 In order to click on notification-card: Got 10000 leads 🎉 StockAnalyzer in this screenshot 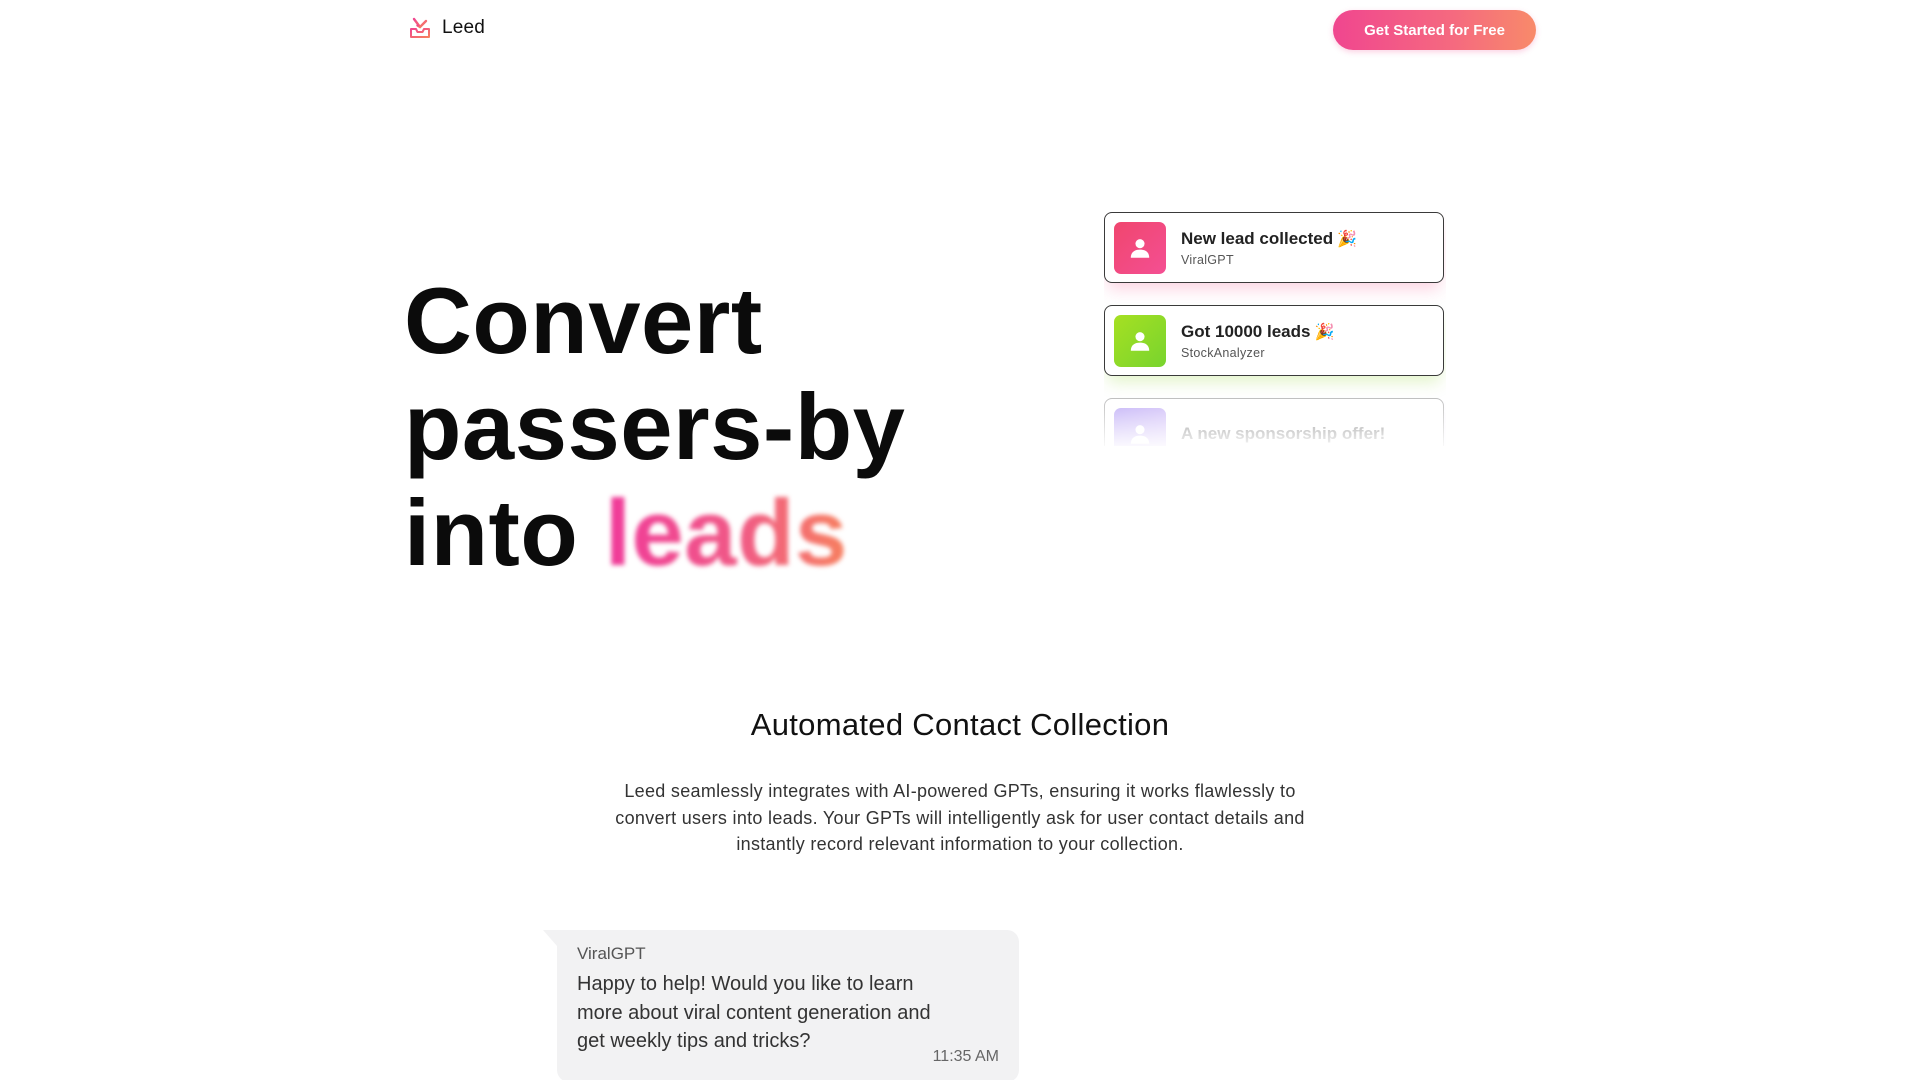, I will do `click(1274, 340)`.